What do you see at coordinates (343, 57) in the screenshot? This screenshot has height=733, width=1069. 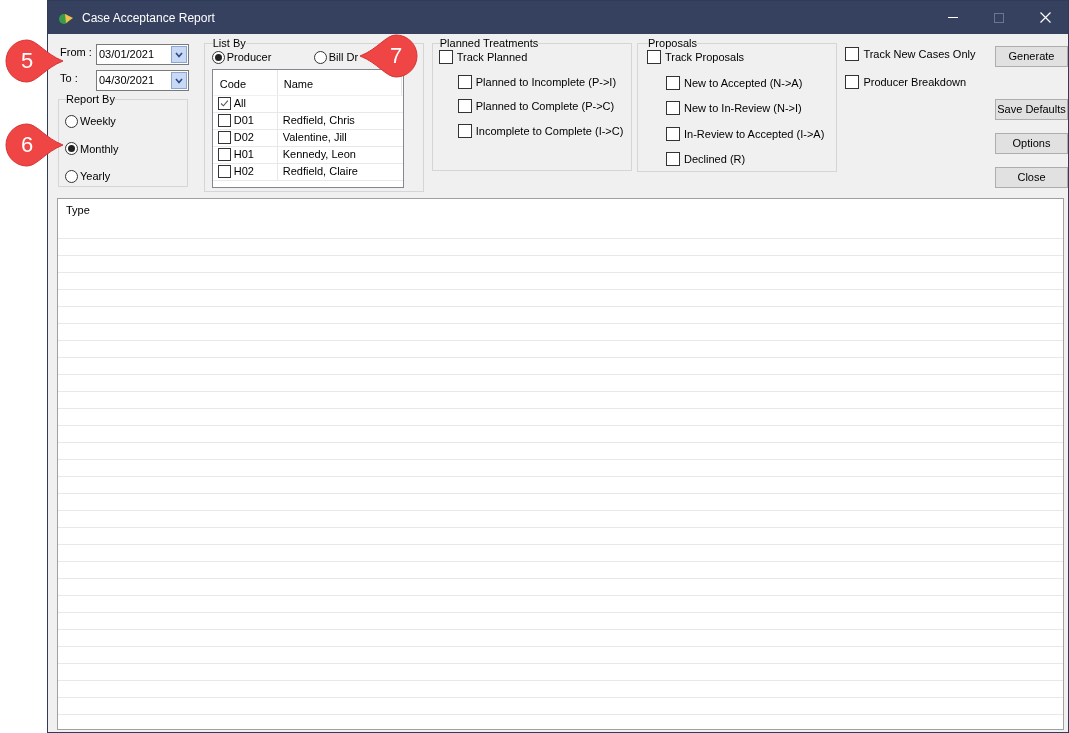 I see `radio-label: Bill Dr` at bounding box center [343, 57].